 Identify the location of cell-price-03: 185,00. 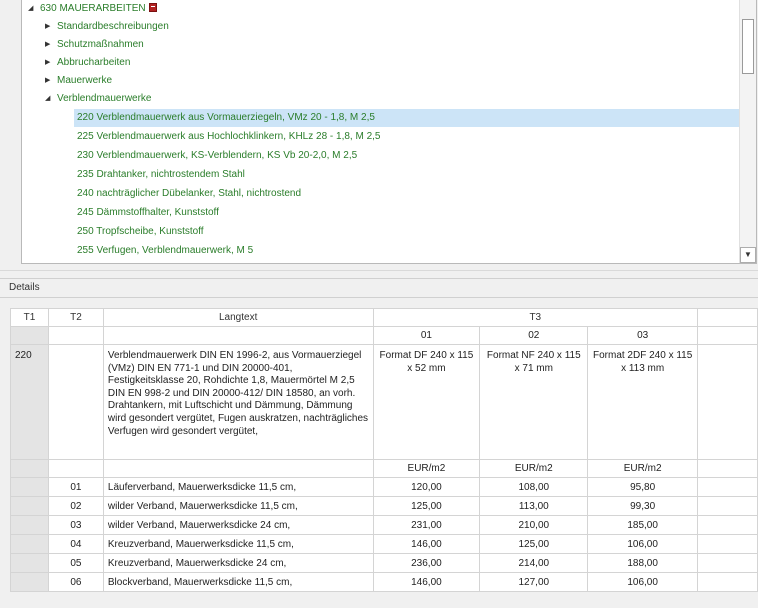
(643, 525).